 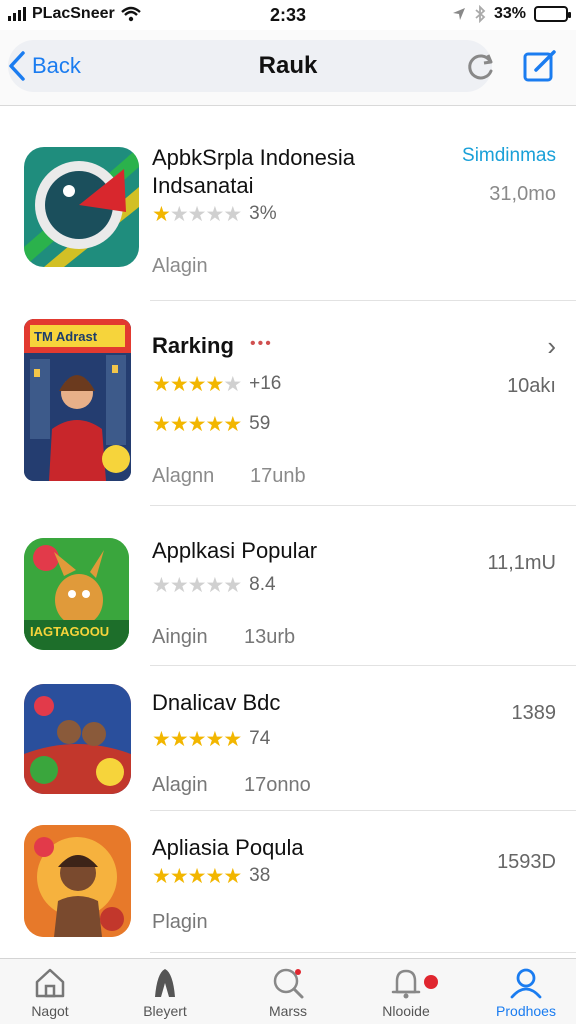 I want to click on profile-icon, so click(x=526, y=983).